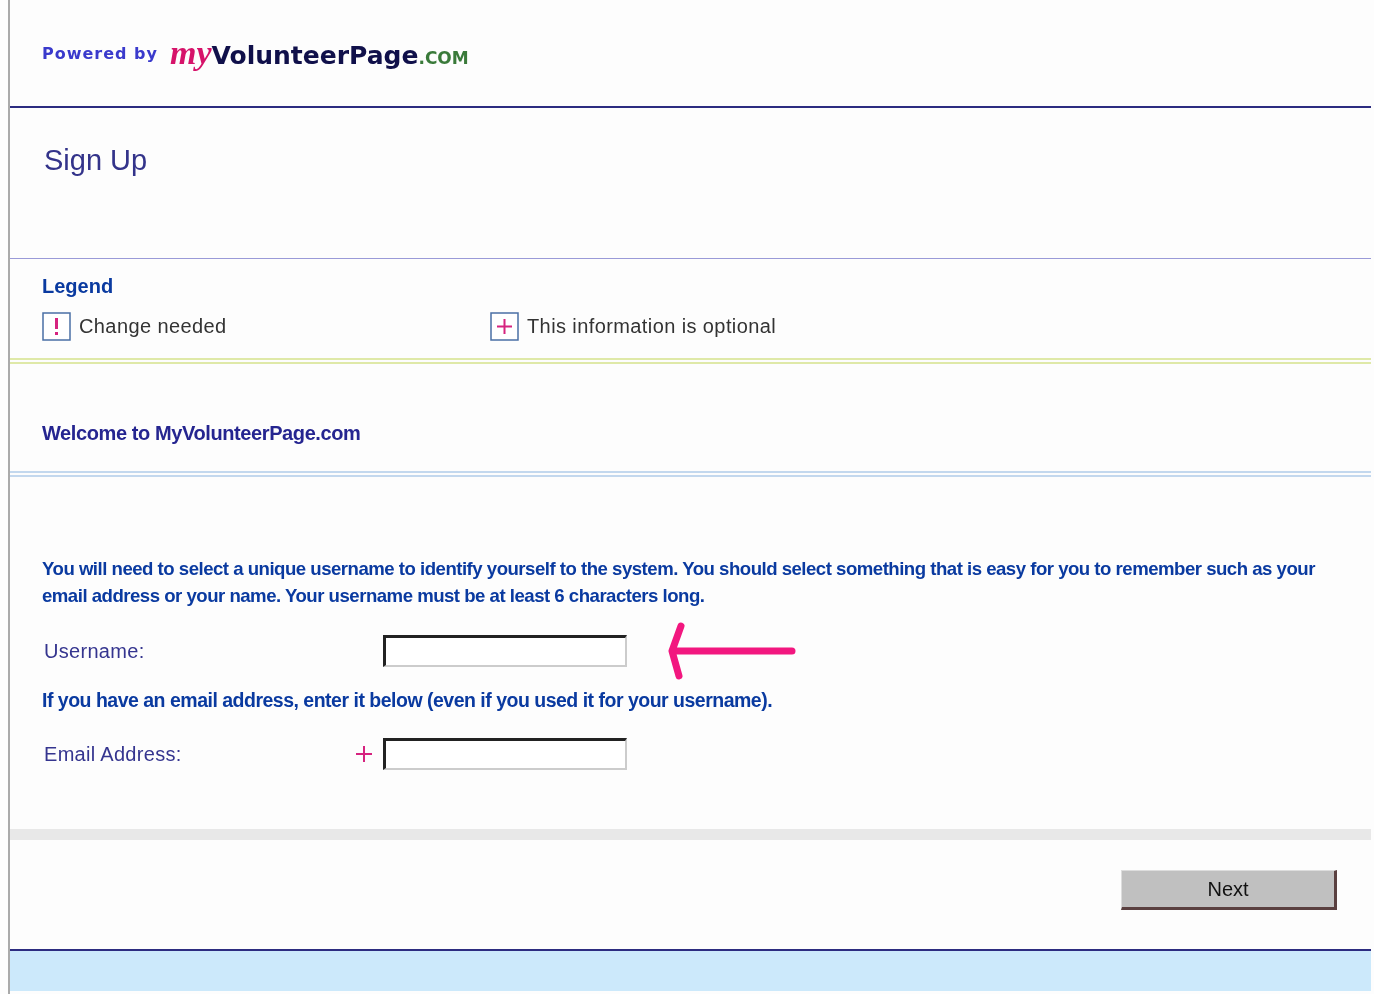  What do you see at coordinates (95, 651) in the screenshot?
I see `field-label: Username:` at bounding box center [95, 651].